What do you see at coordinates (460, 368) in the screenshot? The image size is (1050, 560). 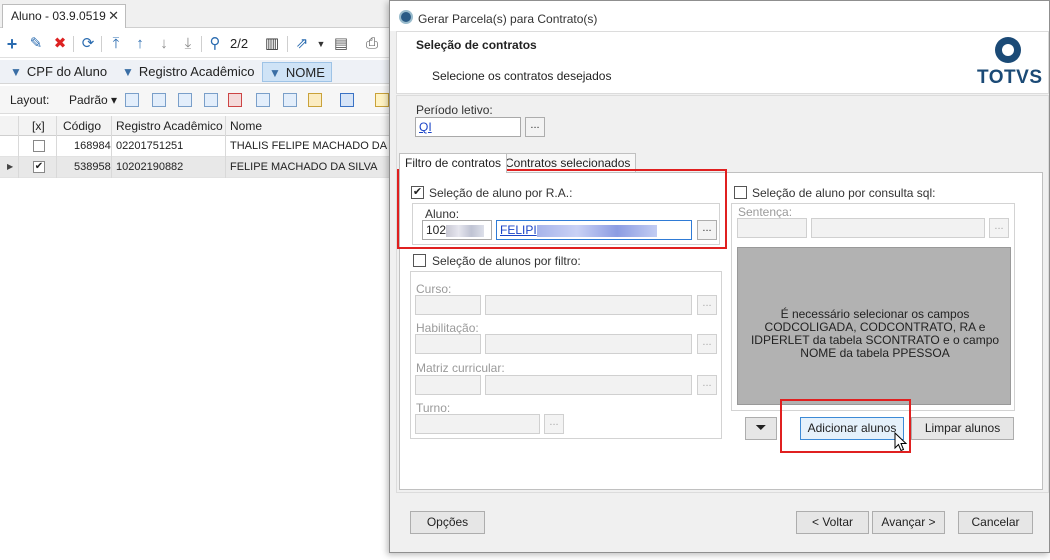 I see `matriz-label: Matriz curricular:` at bounding box center [460, 368].